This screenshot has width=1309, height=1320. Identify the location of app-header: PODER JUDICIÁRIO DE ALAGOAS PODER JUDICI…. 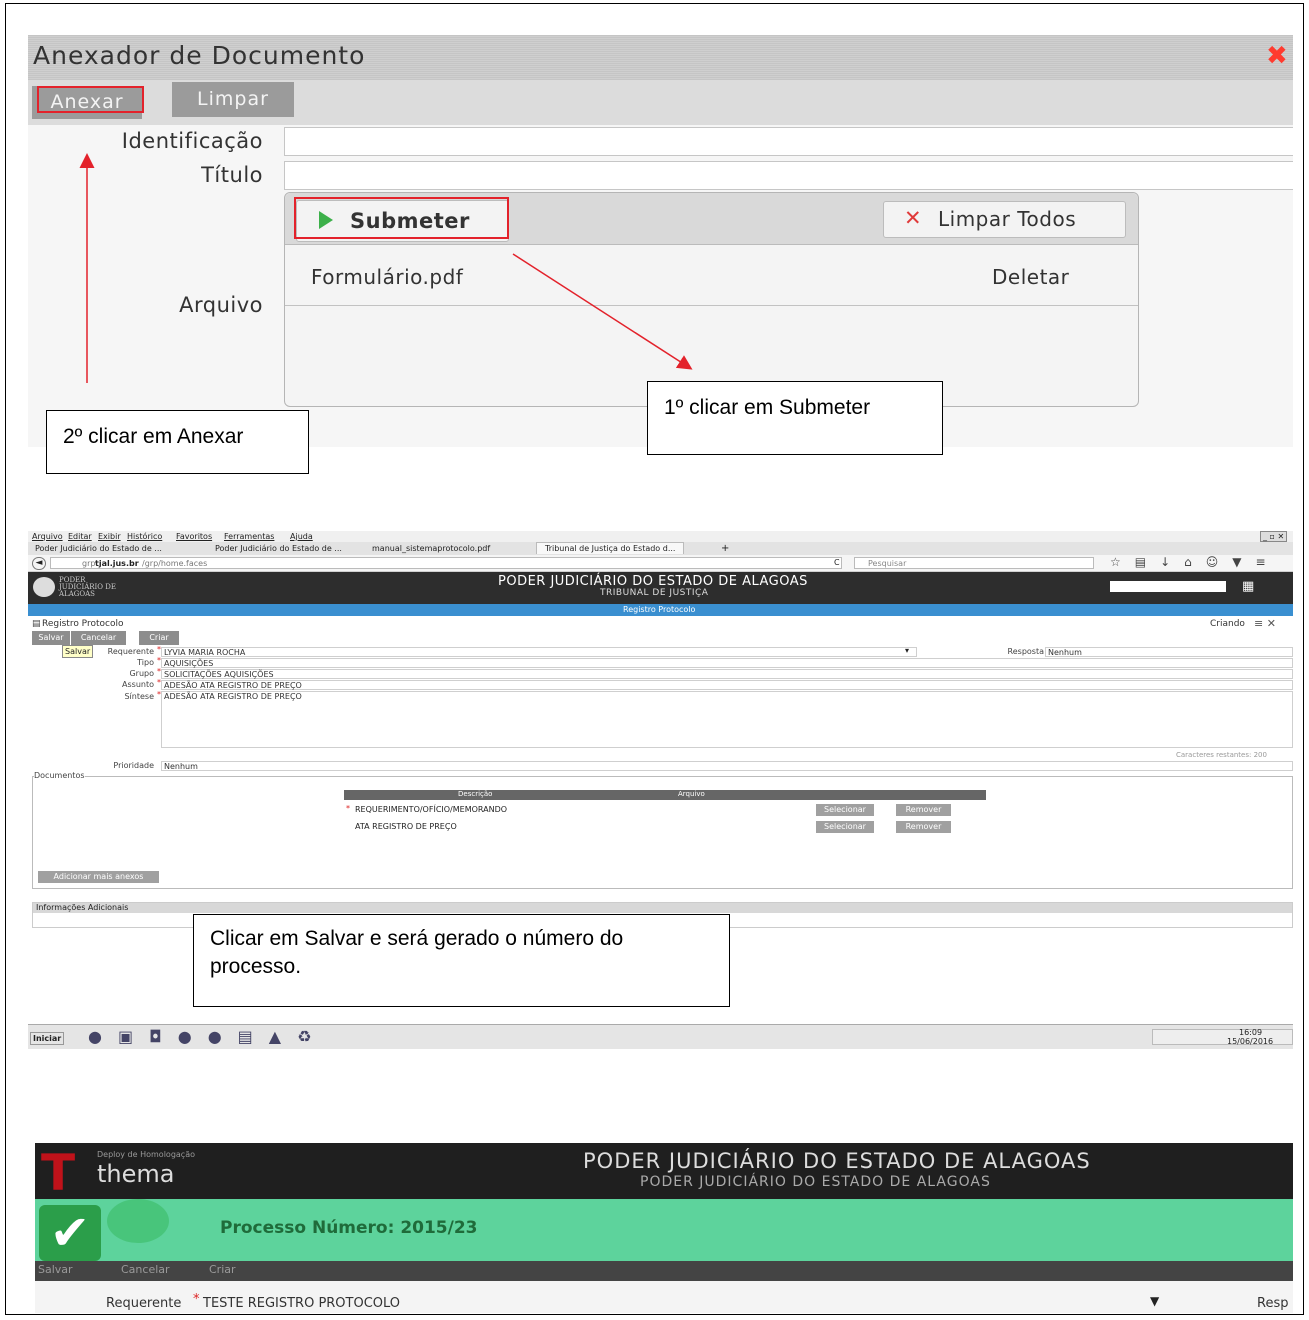
(660, 588).